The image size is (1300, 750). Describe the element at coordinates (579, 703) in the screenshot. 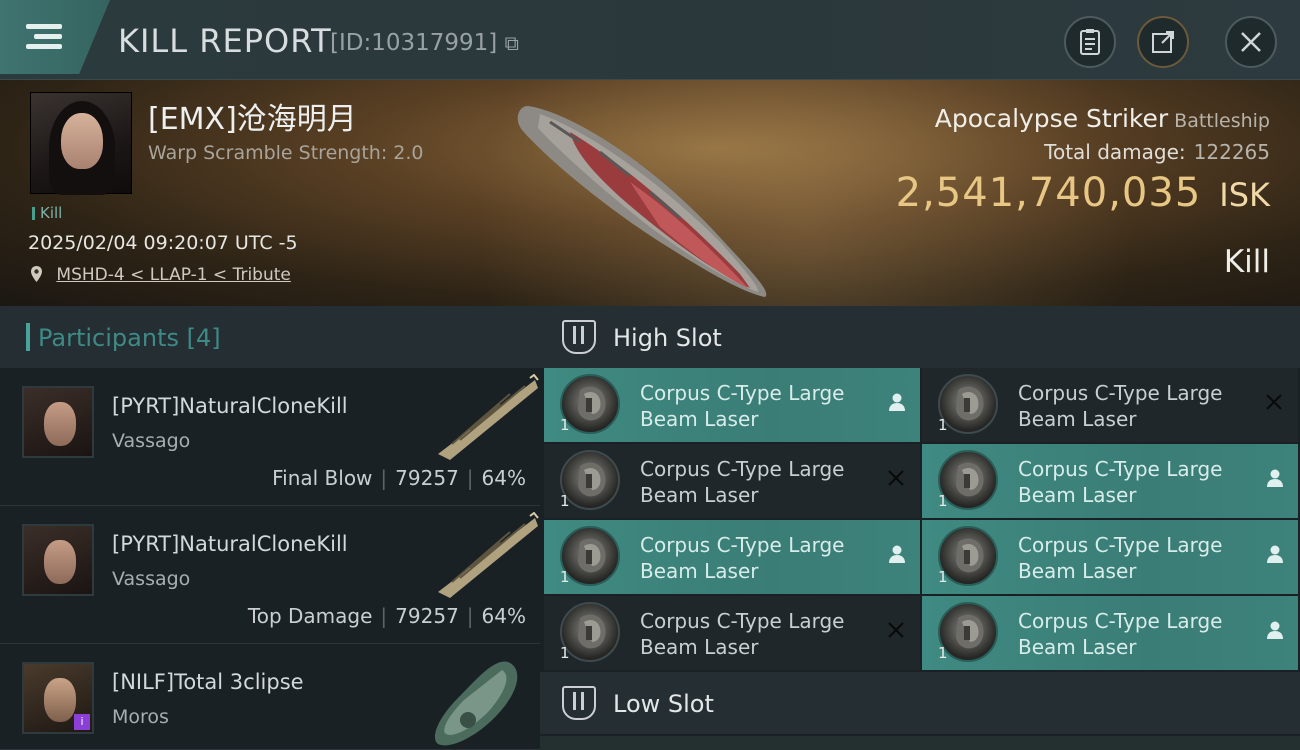

I see `low-slot-icon` at that location.